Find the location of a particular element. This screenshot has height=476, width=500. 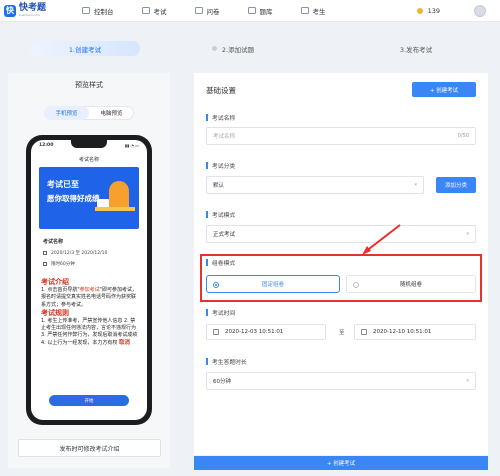

step-progress: 1.创建考试 2.添加试题 3.发布考试 is located at coordinates (250, 49).